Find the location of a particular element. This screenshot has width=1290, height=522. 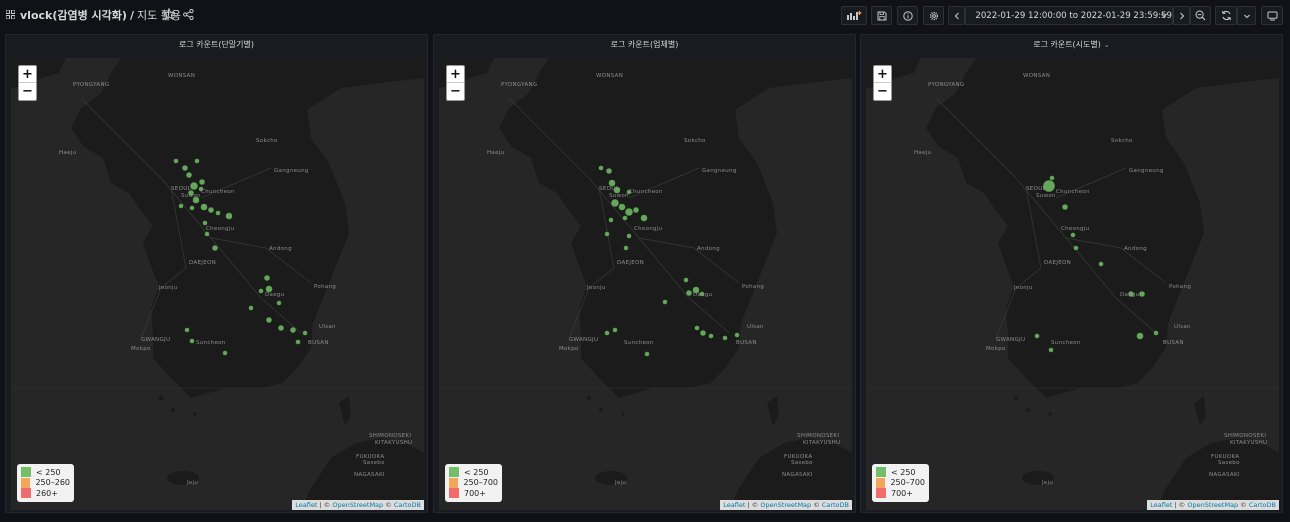

panel-title: 로그 카운트(시도별) ⌄ is located at coordinates (1071, 44).